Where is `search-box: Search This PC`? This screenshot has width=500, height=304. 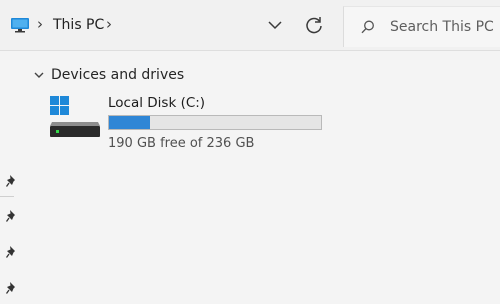
search-box: Search This PC is located at coordinates (421, 26).